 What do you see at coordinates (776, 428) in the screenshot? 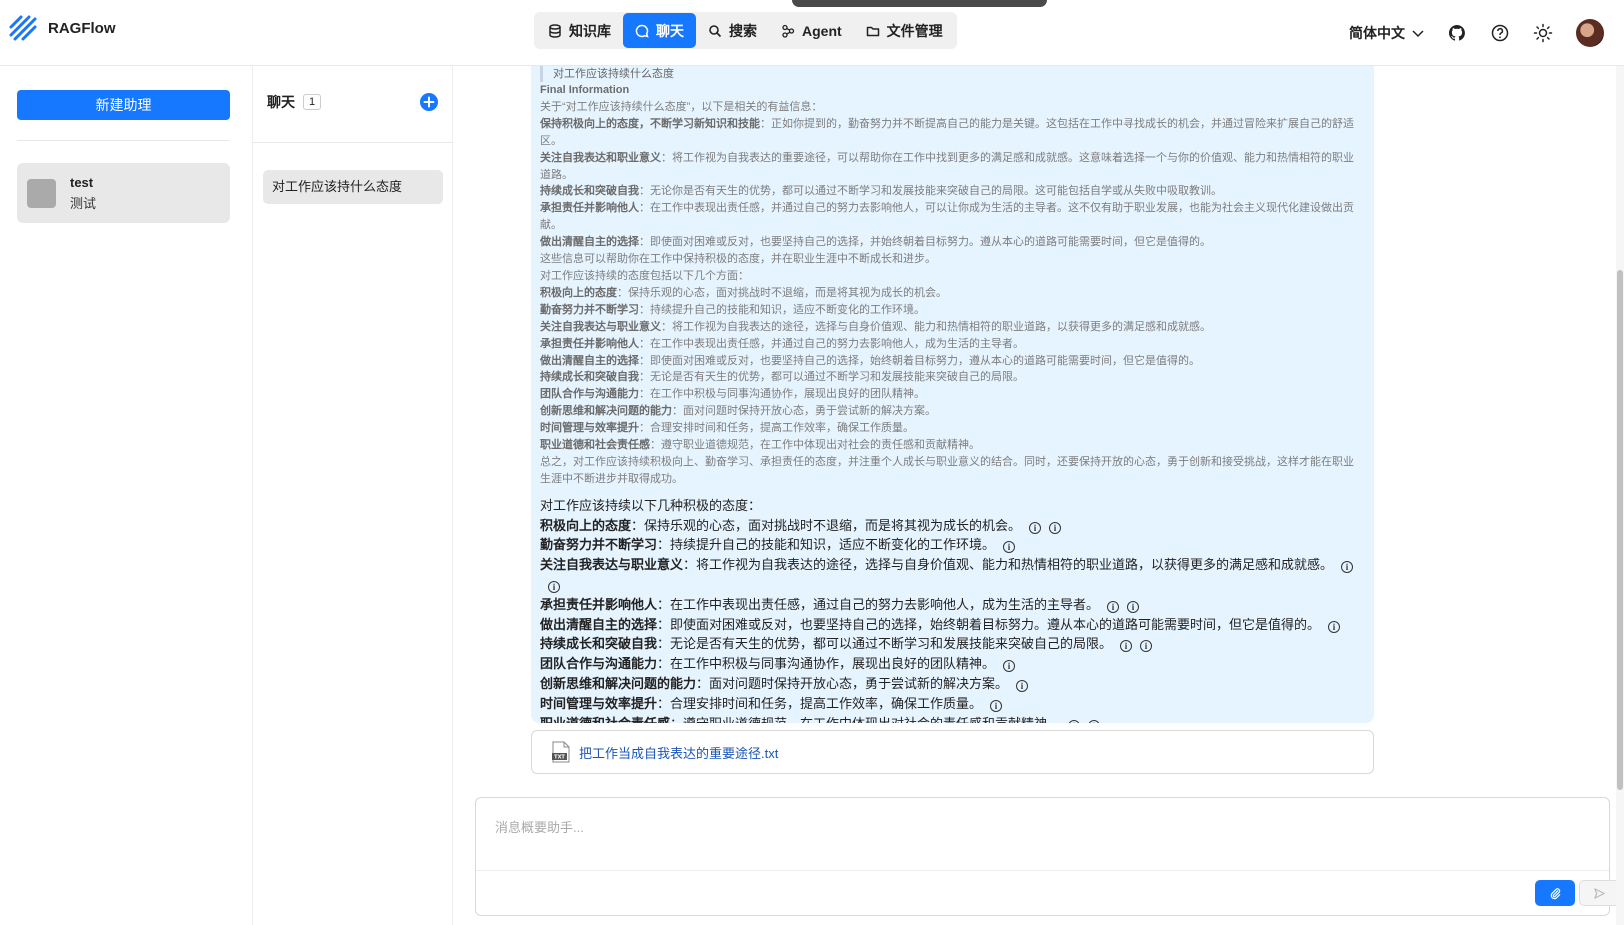
I see `reference-row-text: ：合理安排时间和任务，提高工作效率，确保工作质量。` at bounding box center [776, 428].